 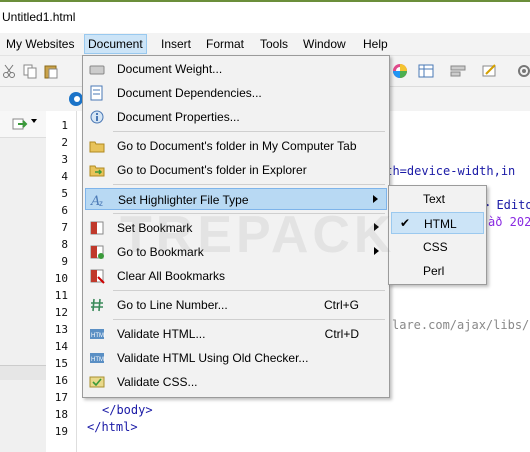 What do you see at coordinates (400, 71) in the screenshot?
I see `color-picker-icon` at bounding box center [400, 71].